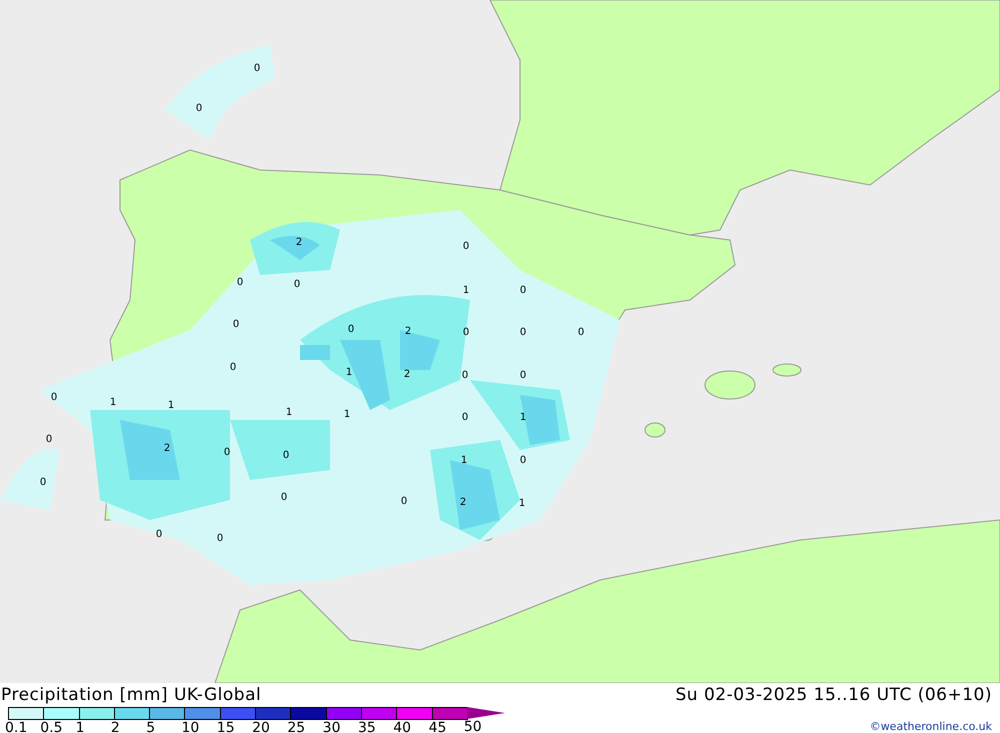  What do you see at coordinates (261, 726) in the screenshot?
I see `legend-tick-label: 20` at bounding box center [261, 726].